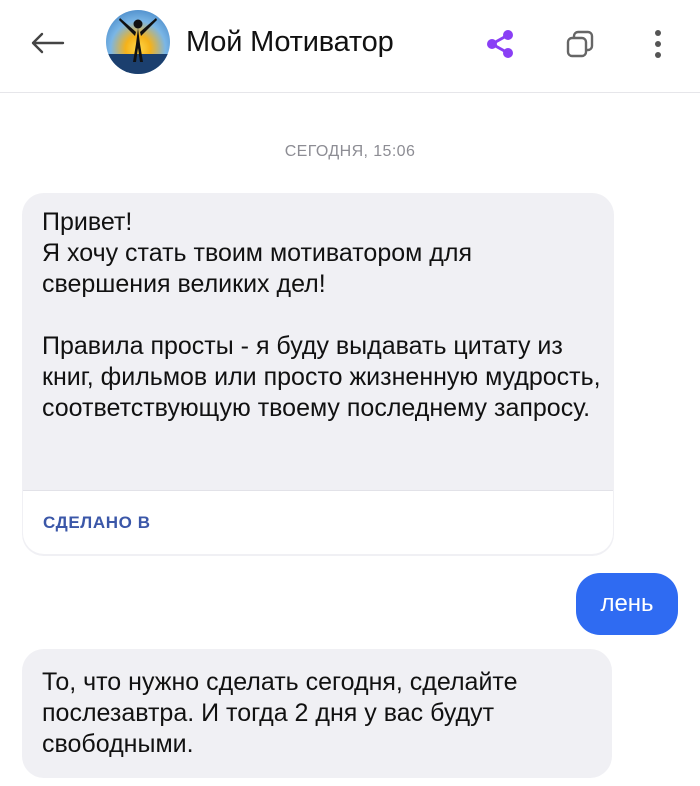  I want to click on tabs-button, so click(580, 44).